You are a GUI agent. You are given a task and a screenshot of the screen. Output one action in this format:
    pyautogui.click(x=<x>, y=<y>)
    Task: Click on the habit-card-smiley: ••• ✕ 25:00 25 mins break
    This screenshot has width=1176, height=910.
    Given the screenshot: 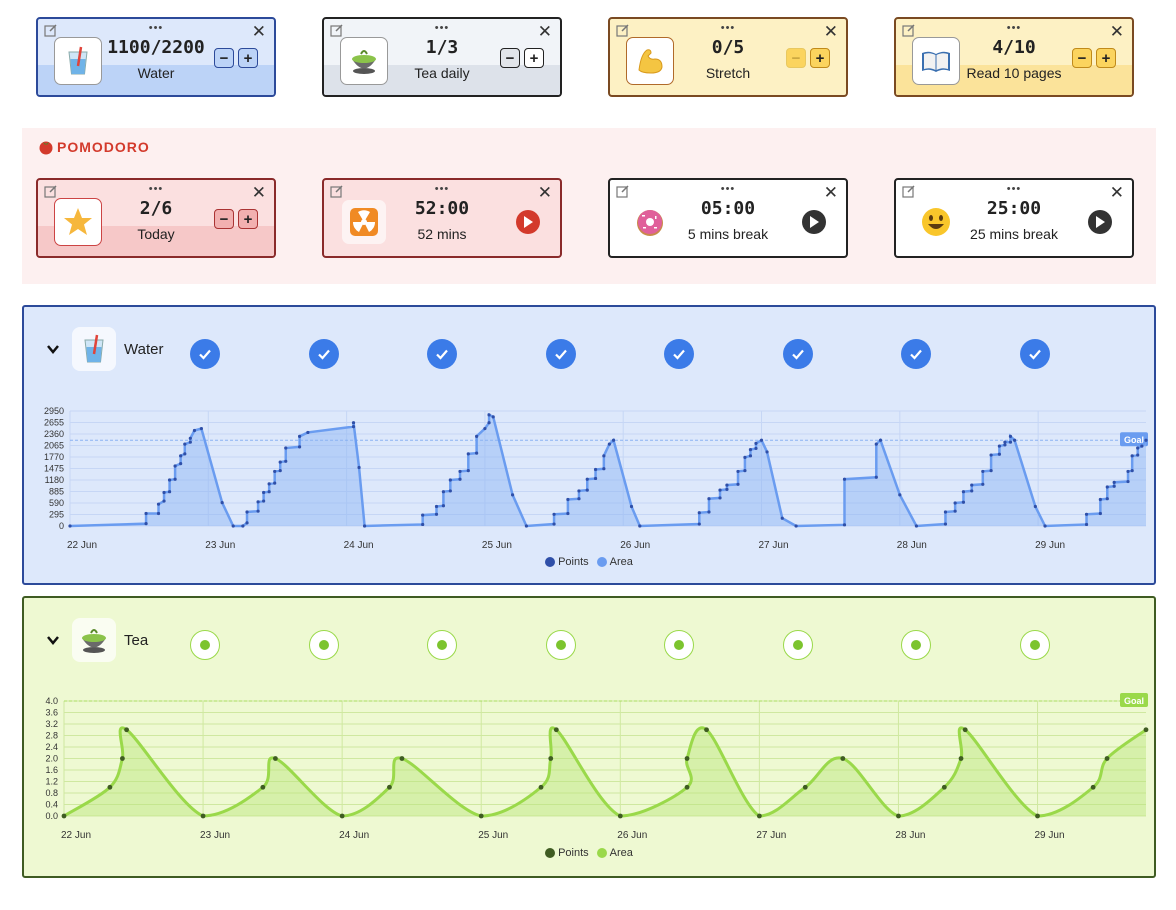 What is the action you would take?
    pyautogui.click(x=1014, y=218)
    